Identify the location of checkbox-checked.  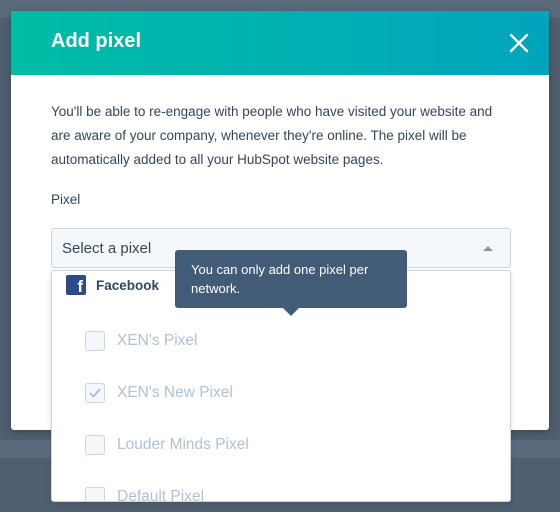
(95, 393).